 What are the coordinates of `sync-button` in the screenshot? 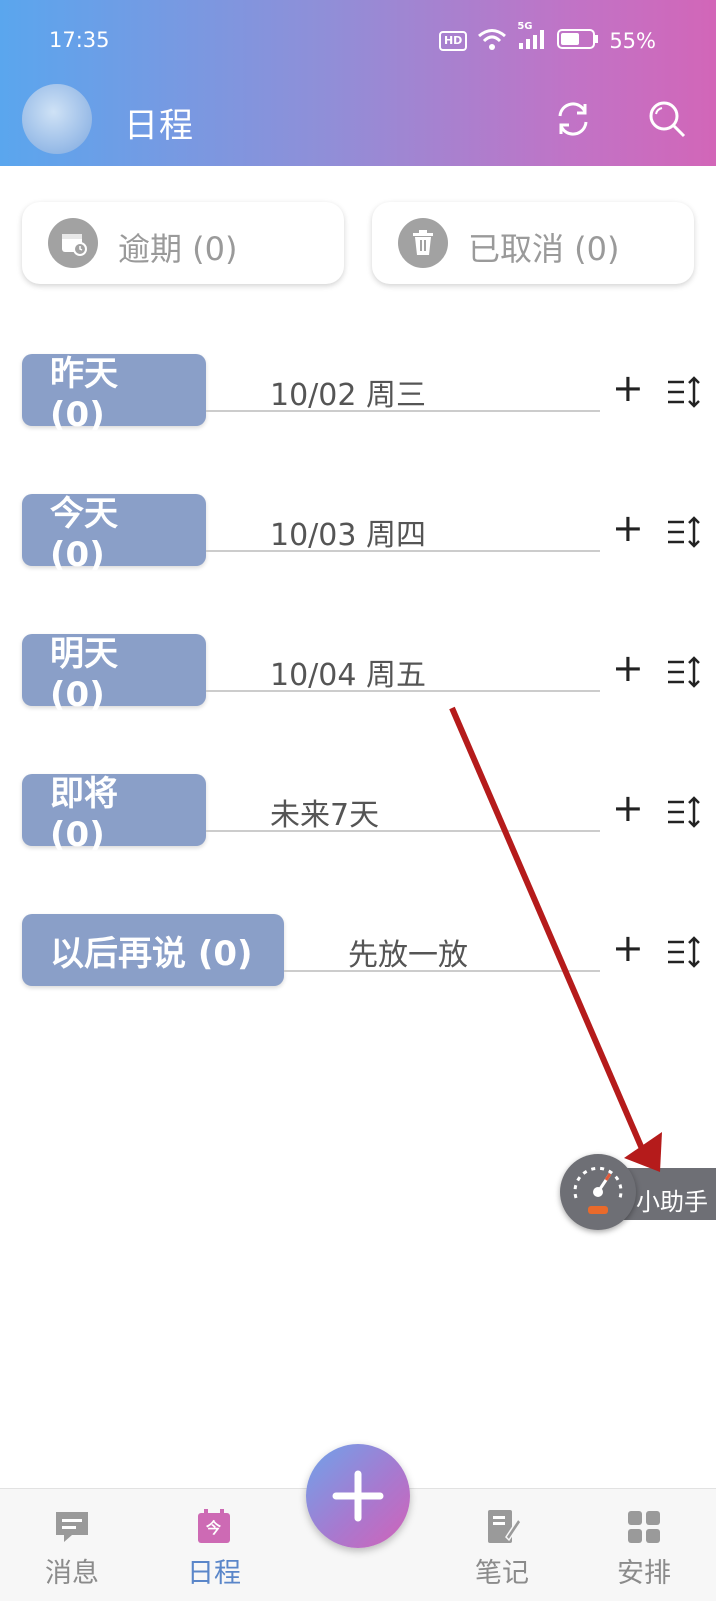 It's located at (573, 119).